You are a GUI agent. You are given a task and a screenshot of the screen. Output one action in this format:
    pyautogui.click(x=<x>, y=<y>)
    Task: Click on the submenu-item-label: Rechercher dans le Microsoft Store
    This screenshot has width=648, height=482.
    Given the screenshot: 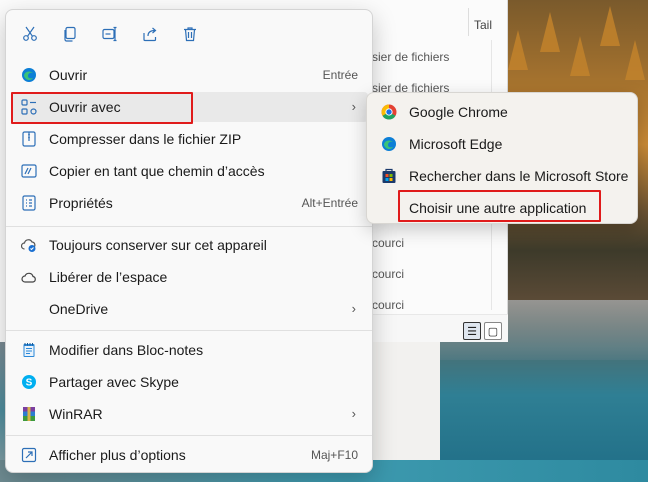 What is the action you would take?
    pyautogui.click(x=519, y=176)
    